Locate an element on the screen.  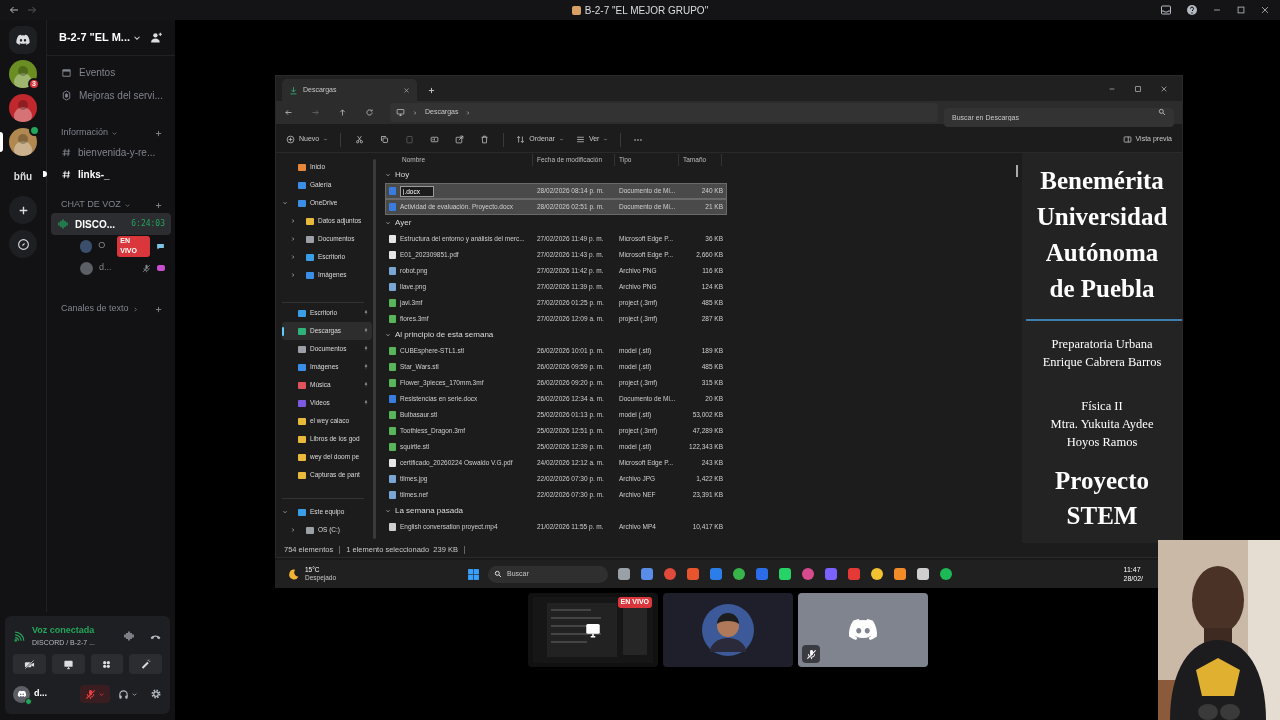
moon-icon is located at coordinates (293, 574).